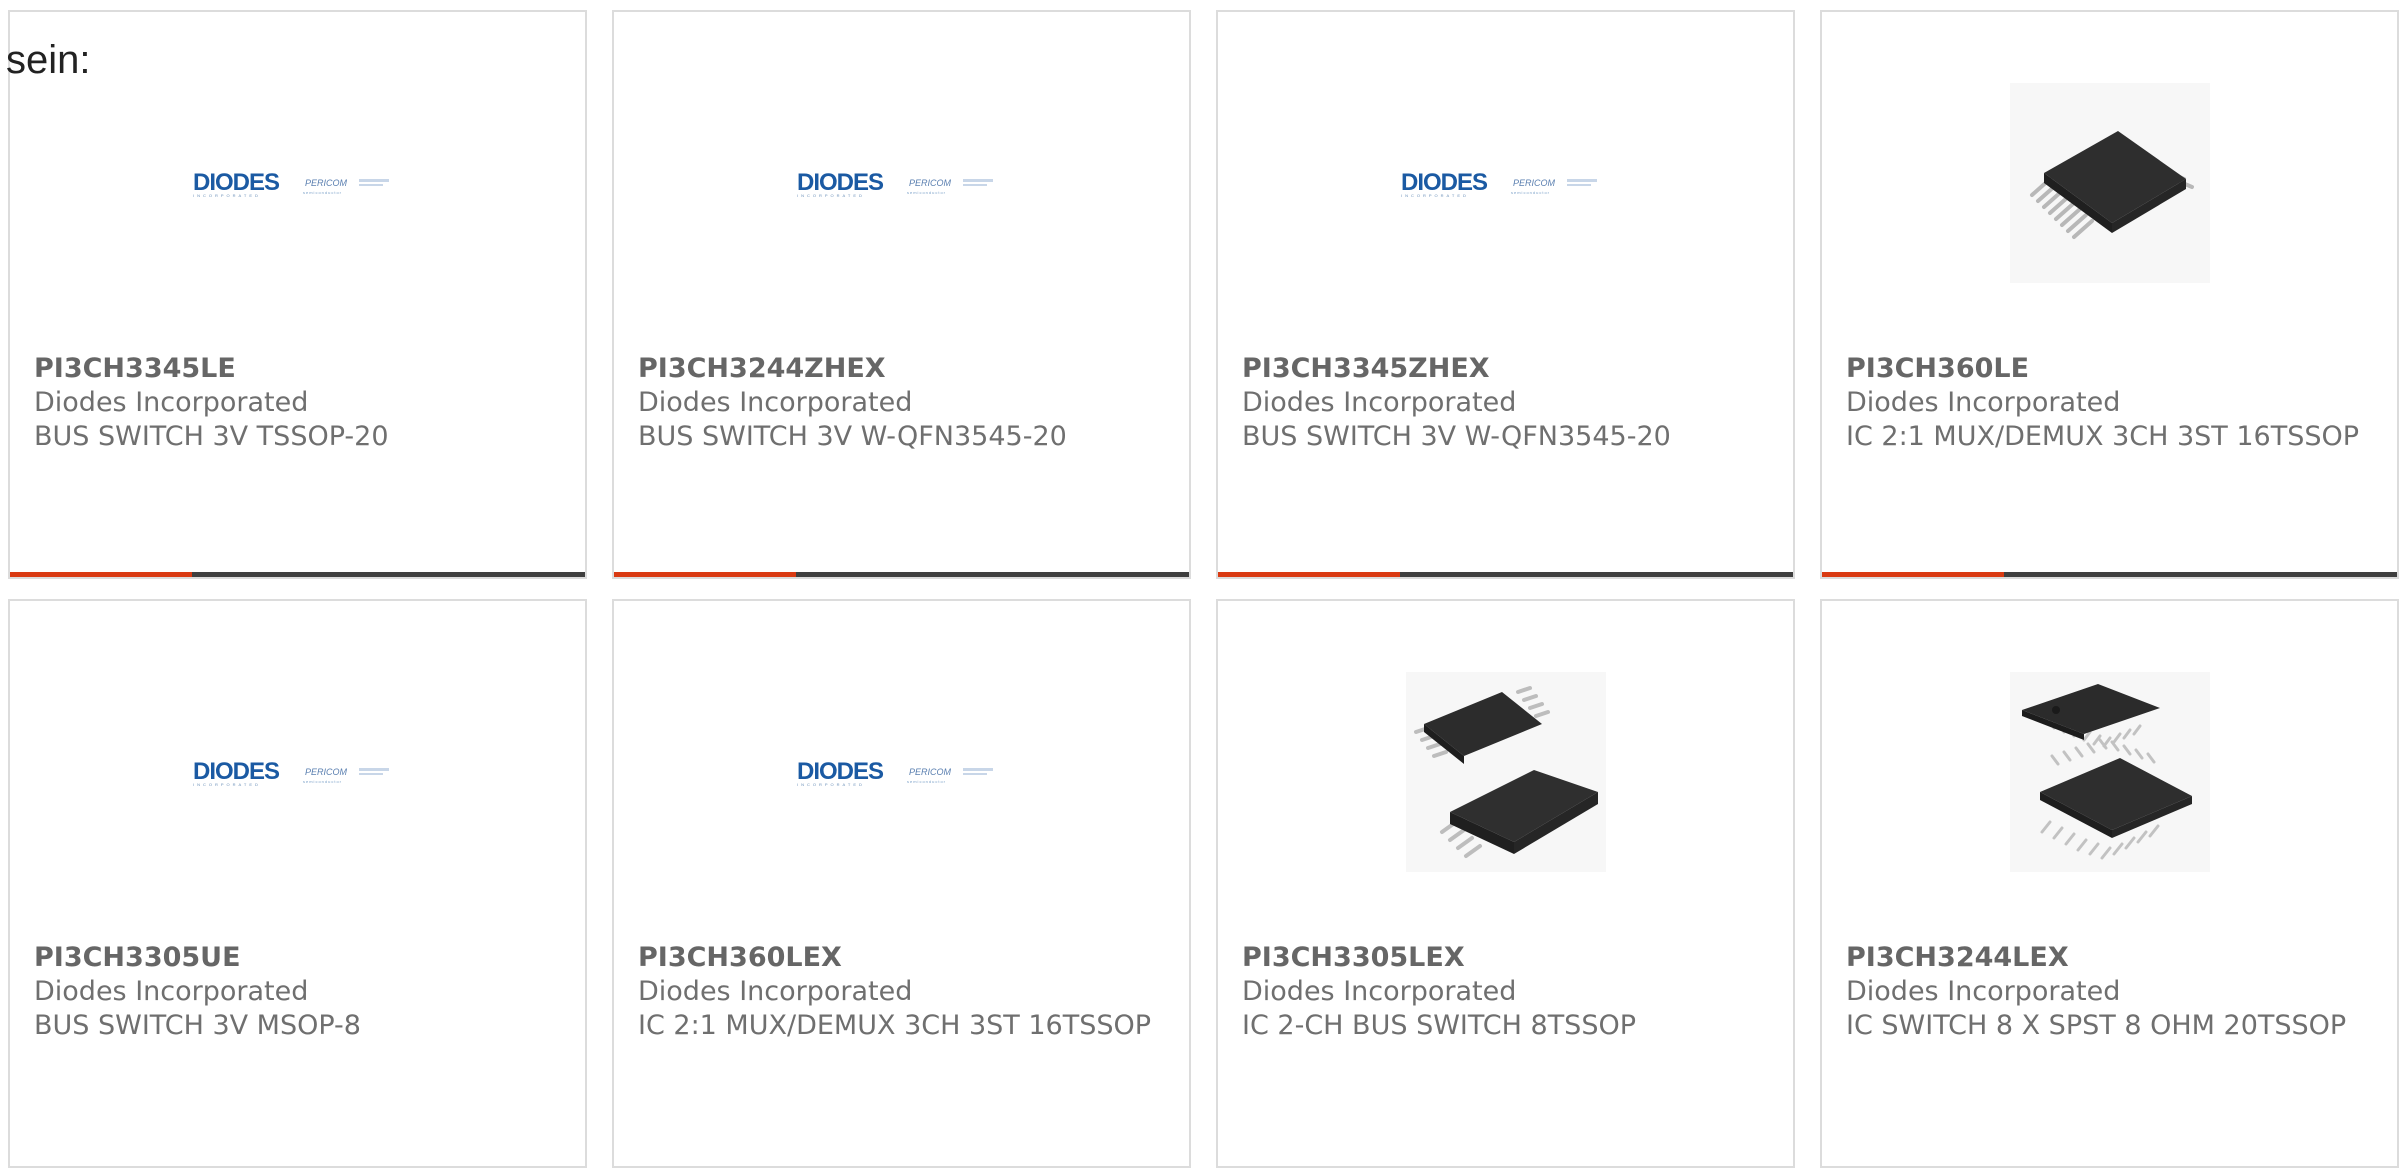 The width and height of the screenshot is (2400, 1168). Describe the element at coordinates (297, 958) in the screenshot. I see `part-number-link: PI3CH3305UE` at that location.